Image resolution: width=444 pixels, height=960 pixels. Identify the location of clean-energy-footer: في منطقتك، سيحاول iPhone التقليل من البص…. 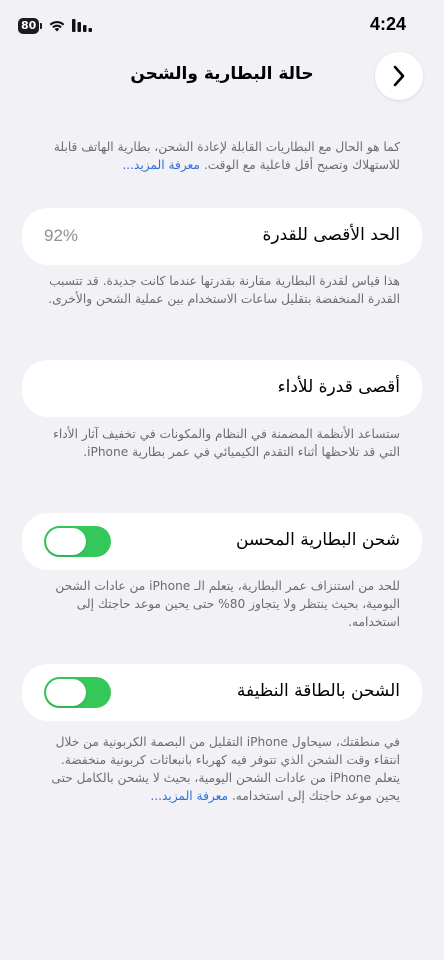
(216, 769).